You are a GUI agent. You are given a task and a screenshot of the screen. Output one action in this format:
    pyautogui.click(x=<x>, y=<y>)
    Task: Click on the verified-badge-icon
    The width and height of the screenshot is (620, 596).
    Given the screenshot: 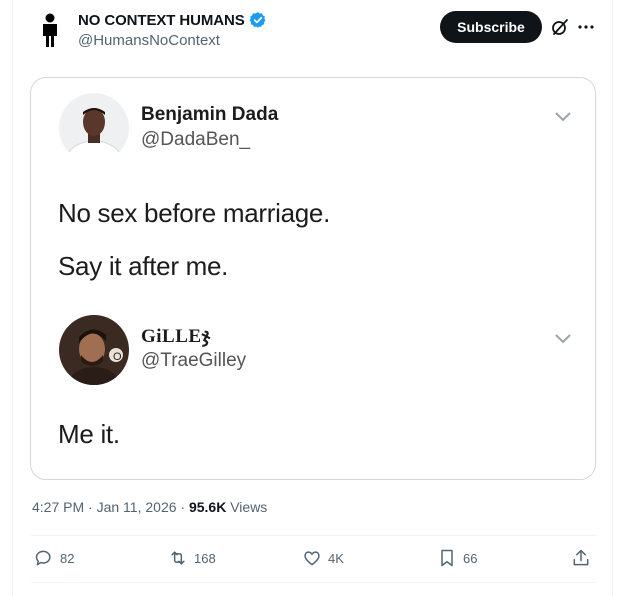 What is the action you would take?
    pyautogui.click(x=257, y=20)
    